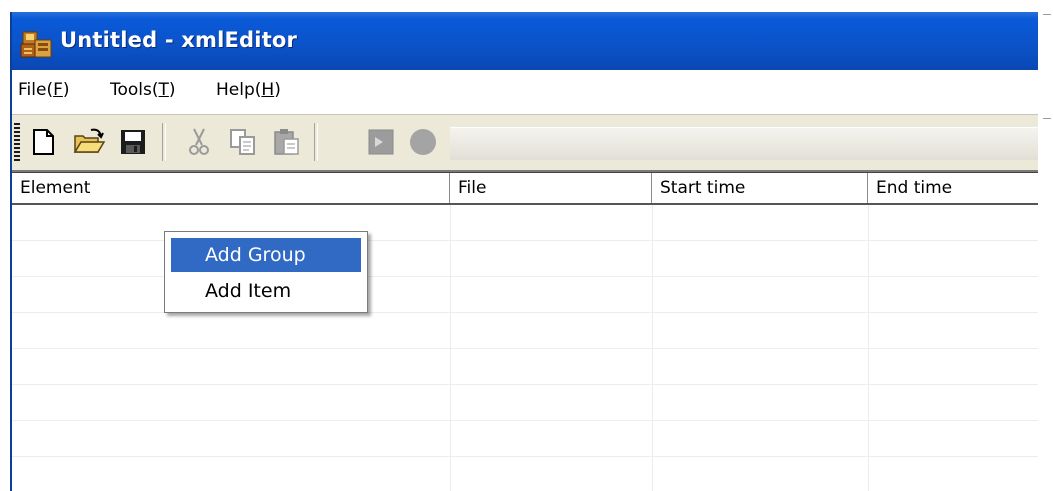  What do you see at coordinates (66, 90) in the screenshot?
I see `menu-file-end: )` at bounding box center [66, 90].